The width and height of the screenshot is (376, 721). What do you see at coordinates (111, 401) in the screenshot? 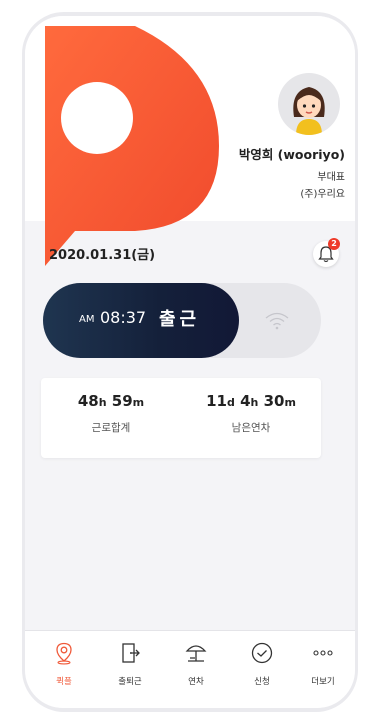
I see `work-total-value: 48h 59m` at bounding box center [111, 401].